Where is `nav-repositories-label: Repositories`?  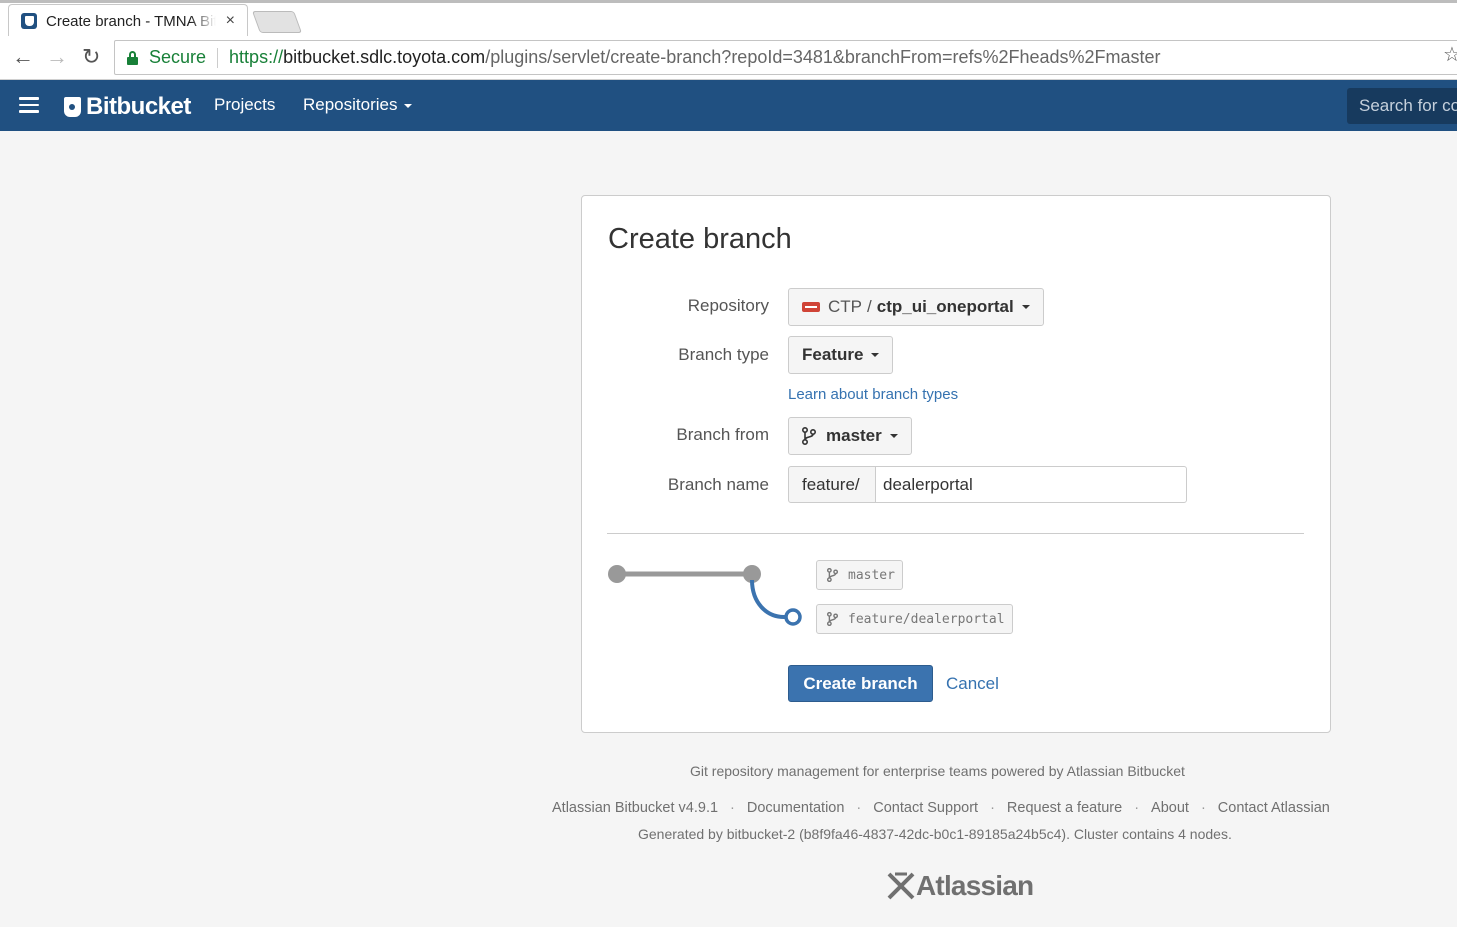 nav-repositories-label: Repositories is located at coordinates (350, 104).